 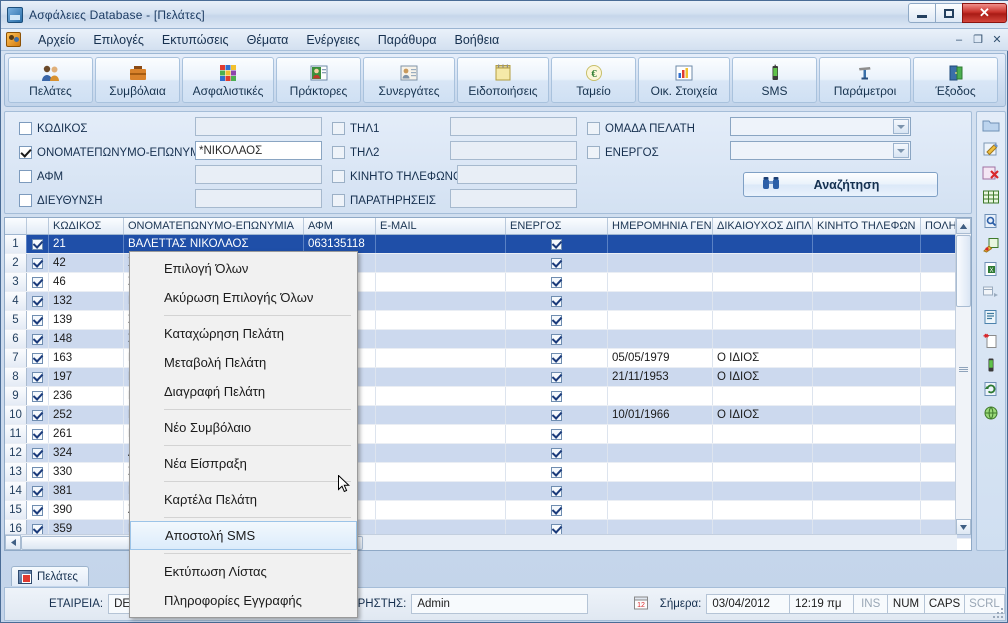 I want to click on context-menu-item: Πληροφορίες Εγγραφής, so click(x=243, y=600).